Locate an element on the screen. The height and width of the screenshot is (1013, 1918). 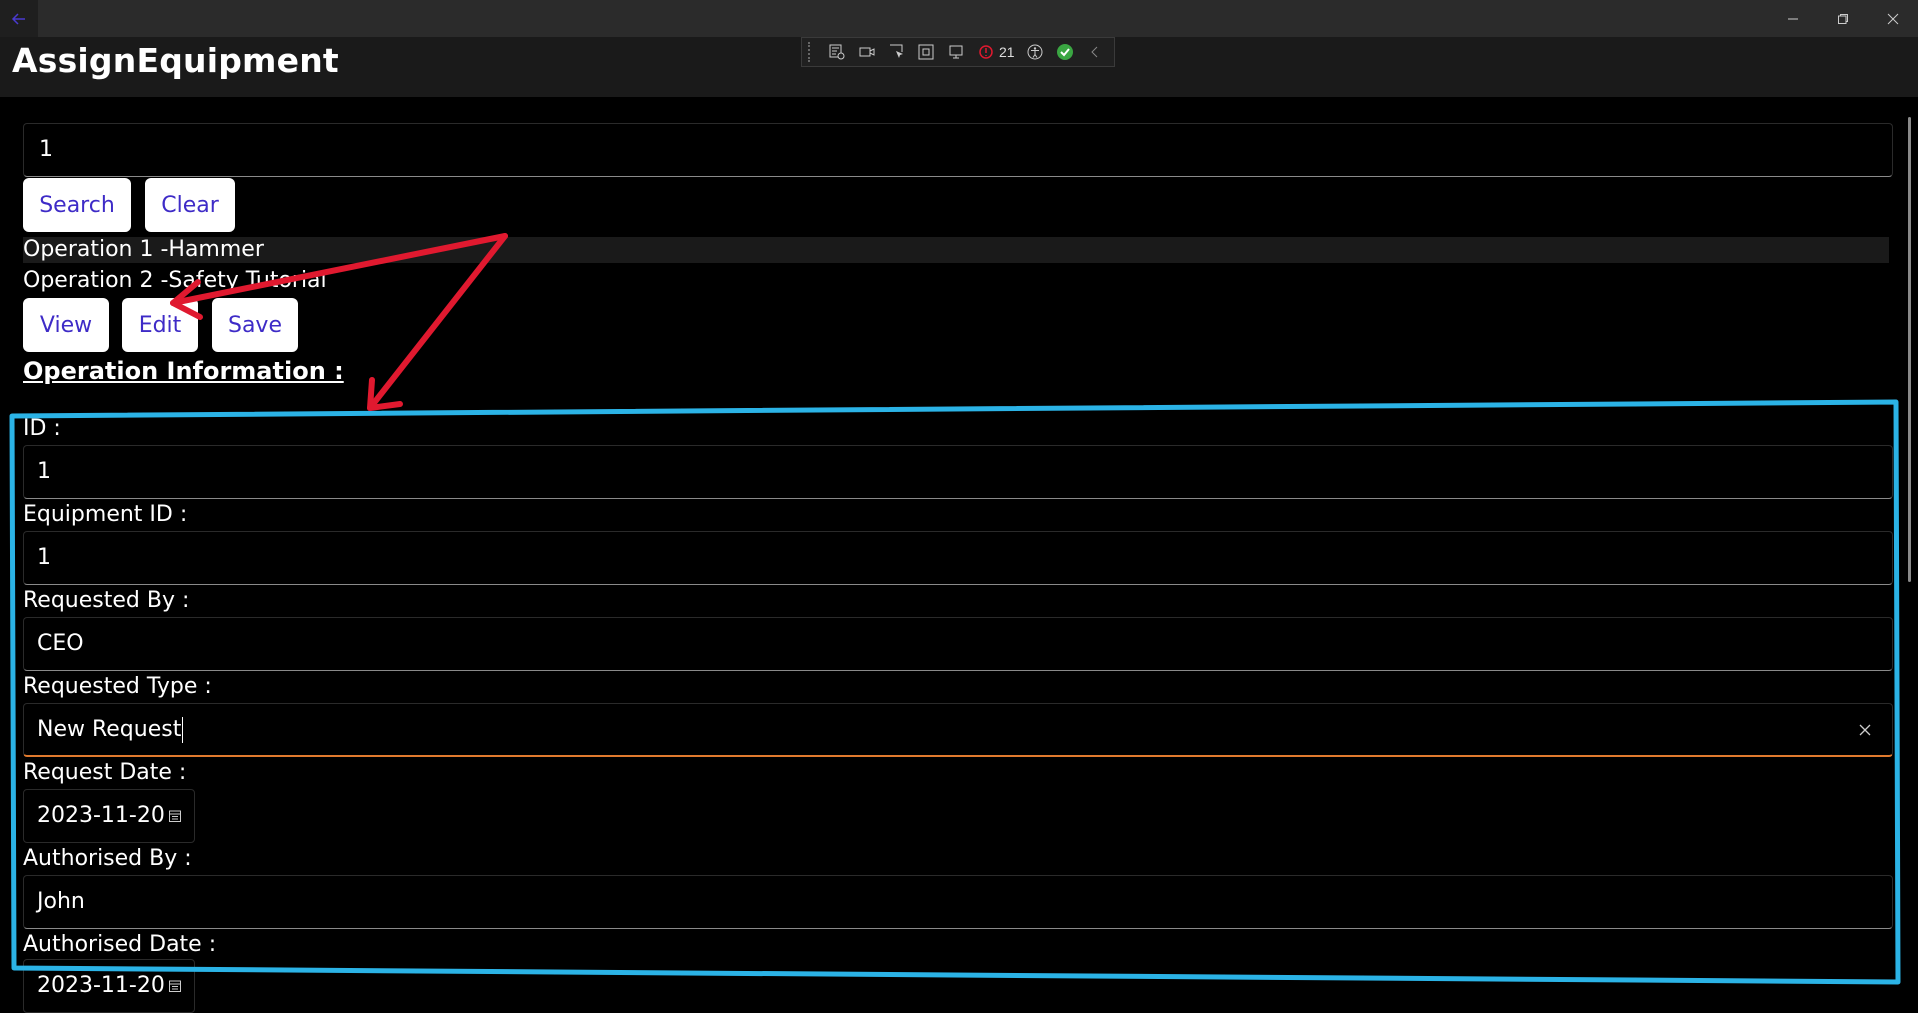
vertical-scrollbar is located at coordinates (1909, 349).